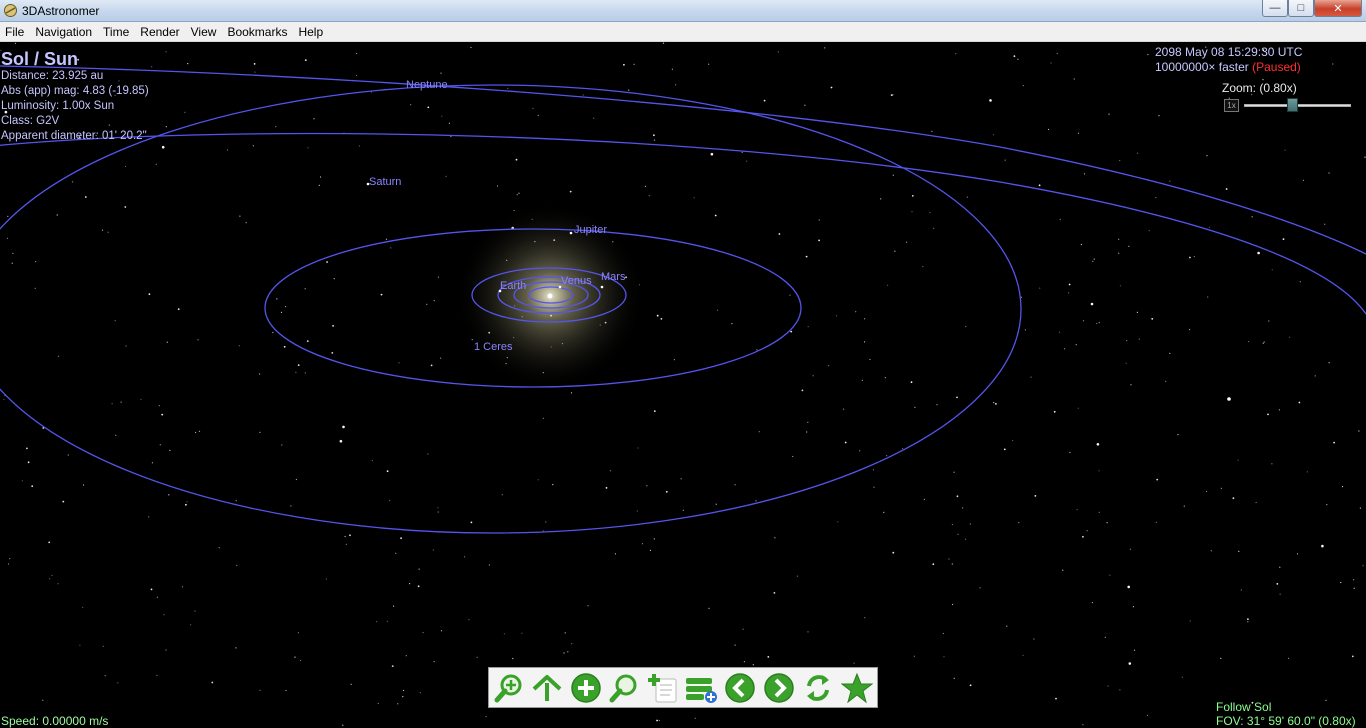 Image resolution: width=1366 pixels, height=728 pixels. What do you see at coordinates (63, 32) in the screenshot?
I see `menu-navigation: Navigation` at bounding box center [63, 32].